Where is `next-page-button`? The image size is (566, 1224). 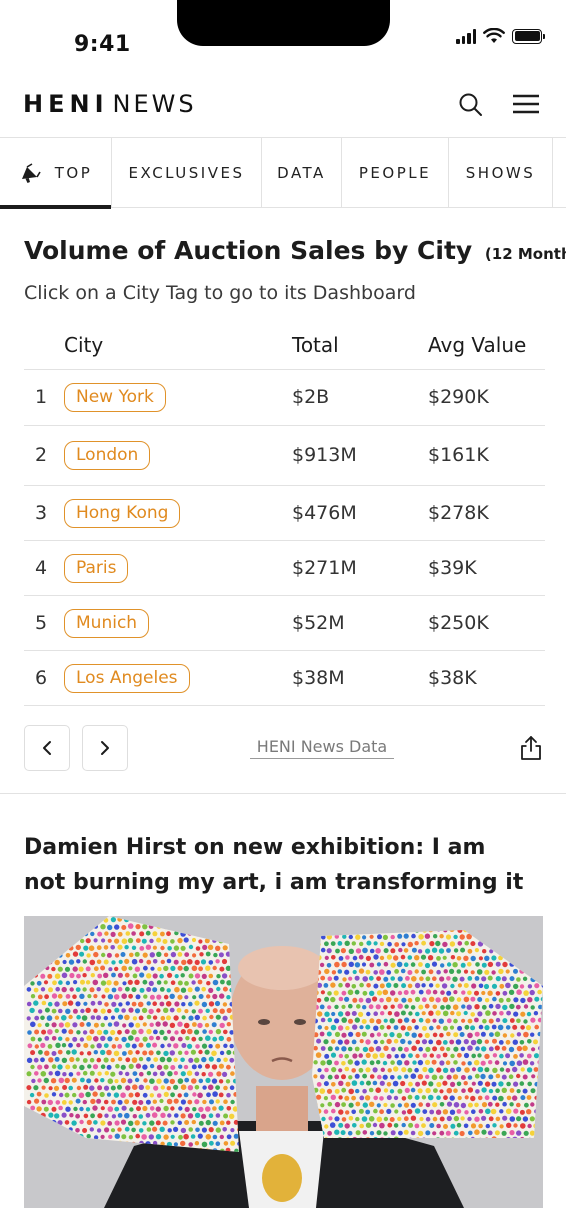
next-page-button is located at coordinates (105, 748).